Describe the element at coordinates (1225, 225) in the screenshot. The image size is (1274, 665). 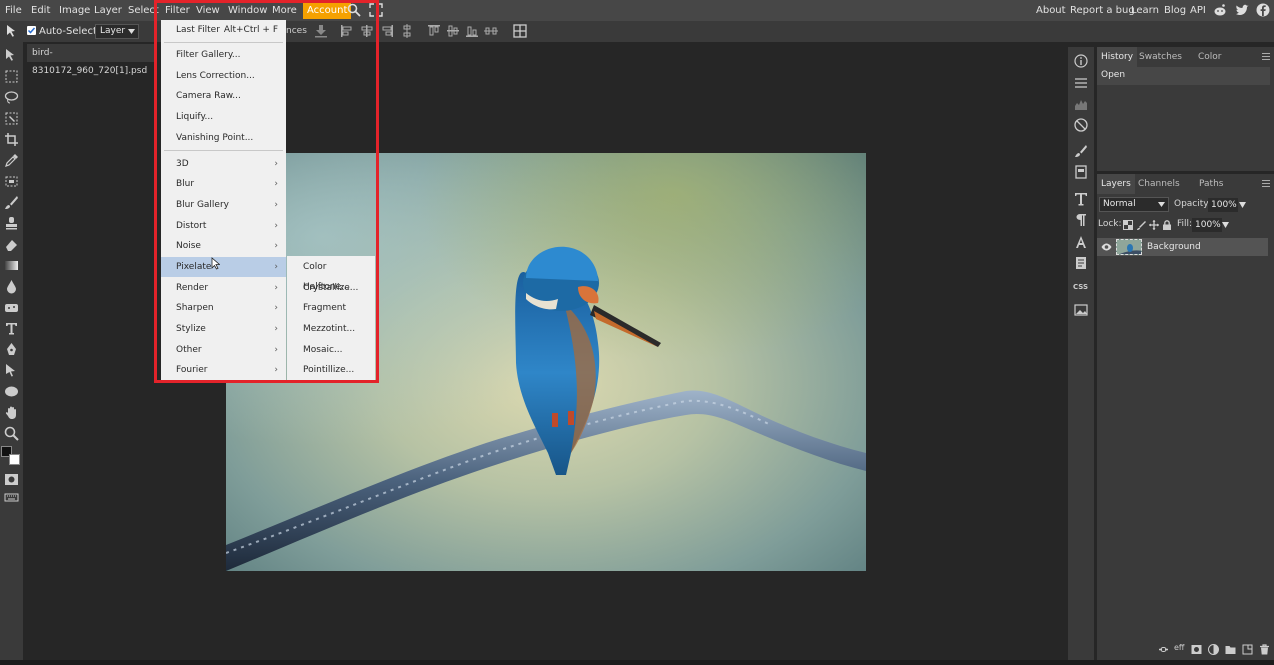
I see `fill-dropdown-icon` at that location.